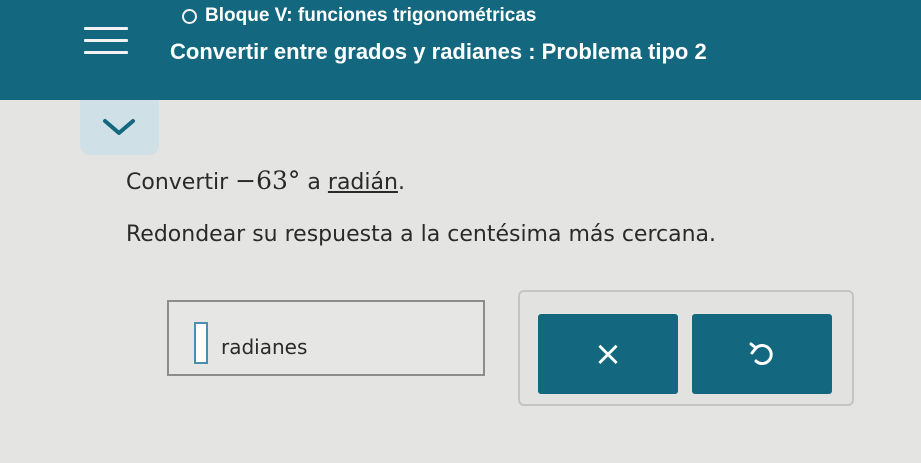 The image size is (921, 463). What do you see at coordinates (314, 182) in the screenshot?
I see `question-connector: a` at bounding box center [314, 182].